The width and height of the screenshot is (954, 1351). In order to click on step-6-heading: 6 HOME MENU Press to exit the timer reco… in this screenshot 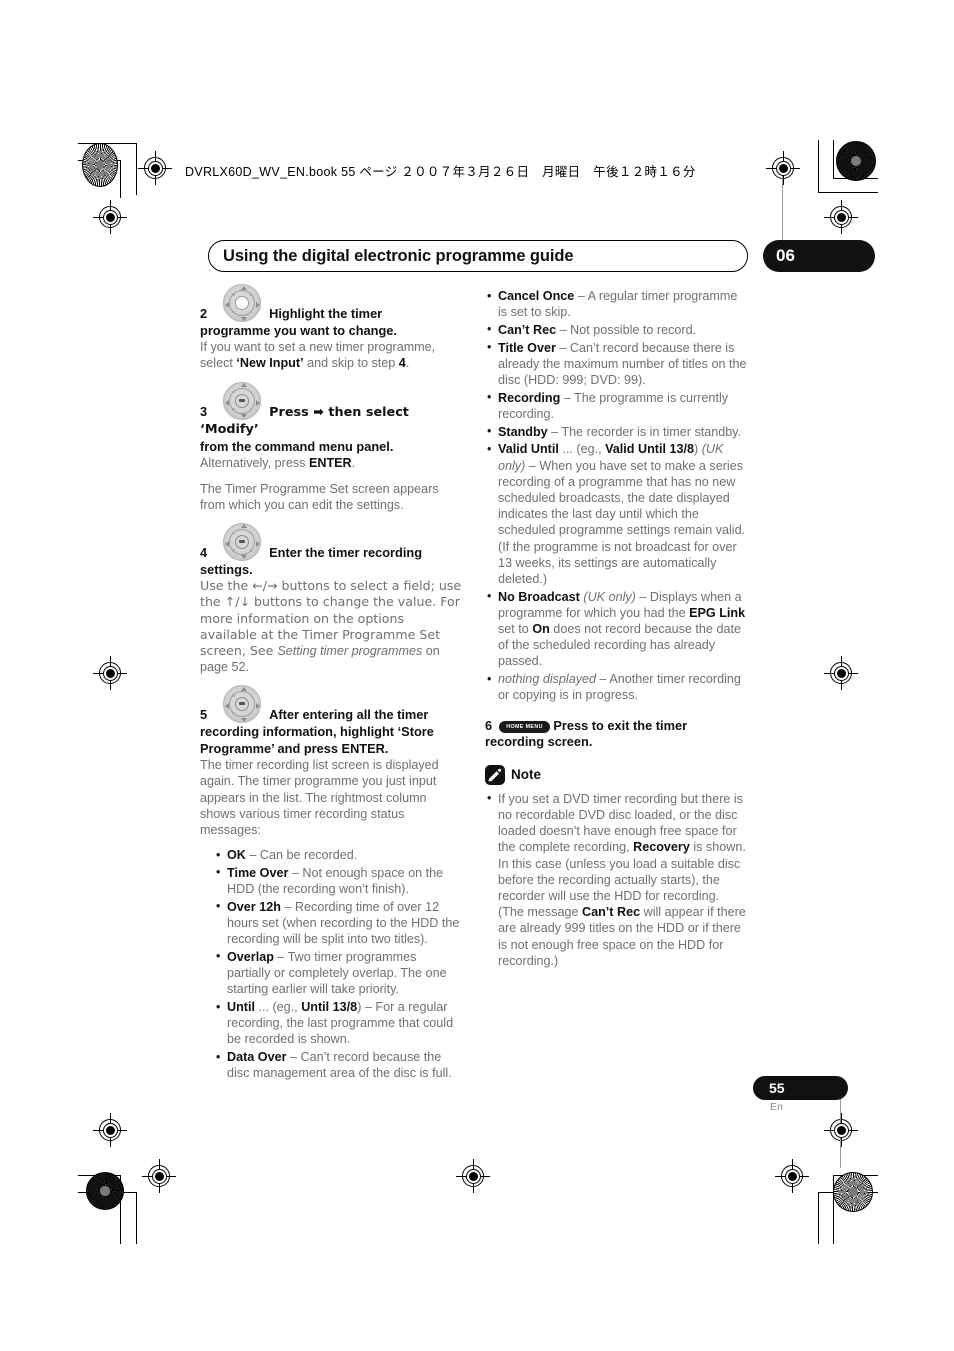, I will do `click(616, 734)`.